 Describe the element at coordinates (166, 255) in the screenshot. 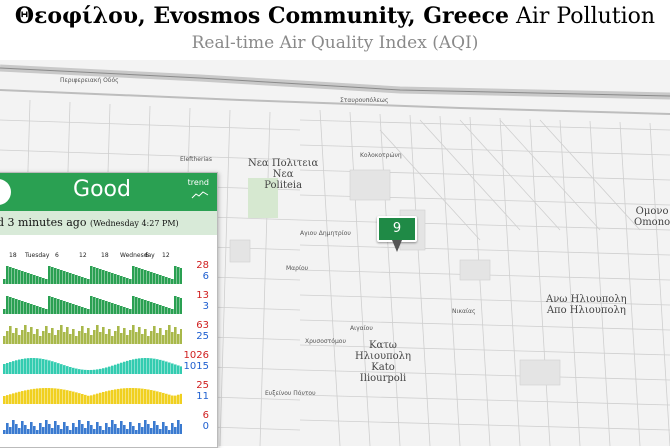

I see `axis-label: 12` at that location.